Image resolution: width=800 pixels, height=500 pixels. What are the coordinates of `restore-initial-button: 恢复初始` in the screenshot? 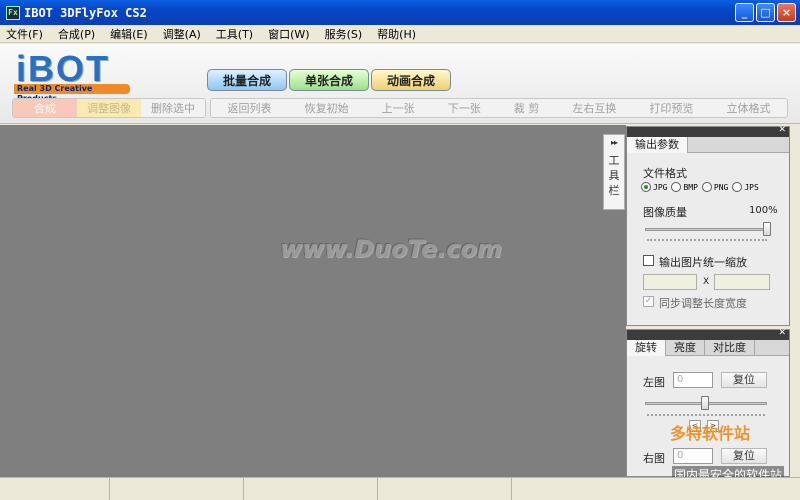 It's located at (327, 108).